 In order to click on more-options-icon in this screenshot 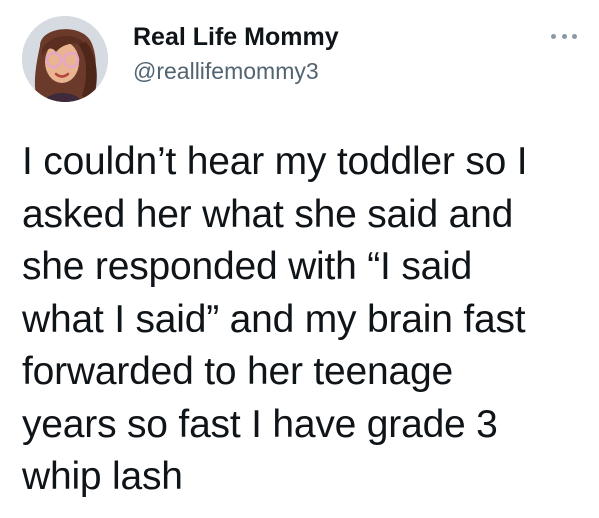, I will do `click(564, 36)`.